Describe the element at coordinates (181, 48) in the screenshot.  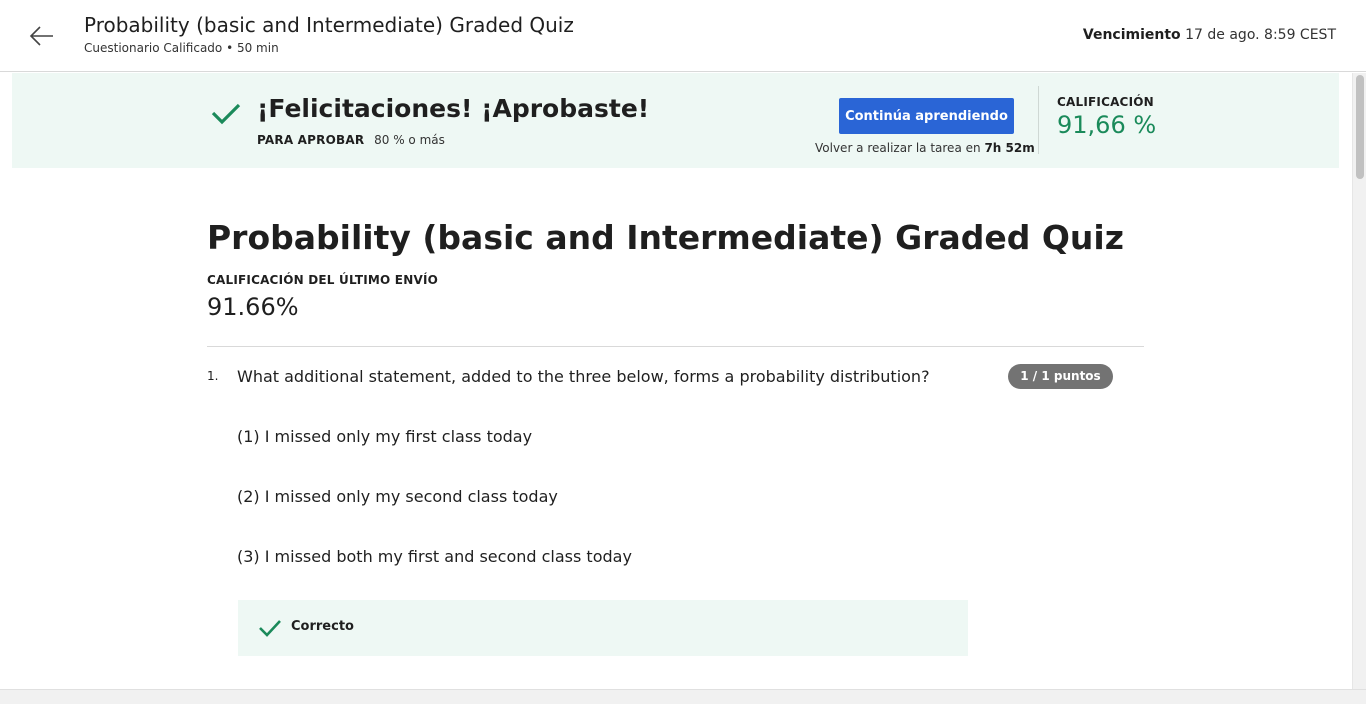
I see `page-subtitle: Cuestionario Calificado • 50 min` at that location.